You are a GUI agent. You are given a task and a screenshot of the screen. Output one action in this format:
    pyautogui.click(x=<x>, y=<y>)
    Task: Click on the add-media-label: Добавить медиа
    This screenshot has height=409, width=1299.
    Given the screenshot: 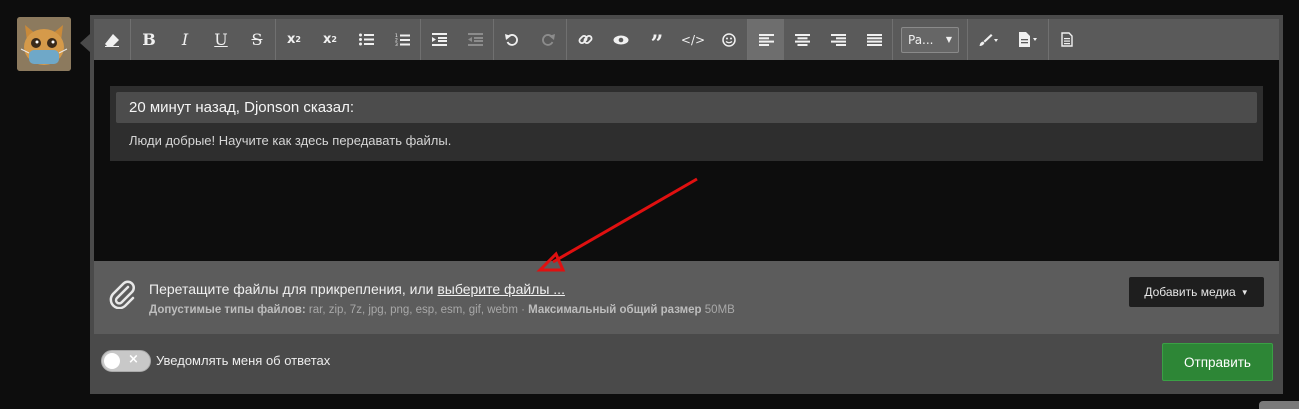 What is the action you would take?
    pyautogui.click(x=1190, y=292)
    